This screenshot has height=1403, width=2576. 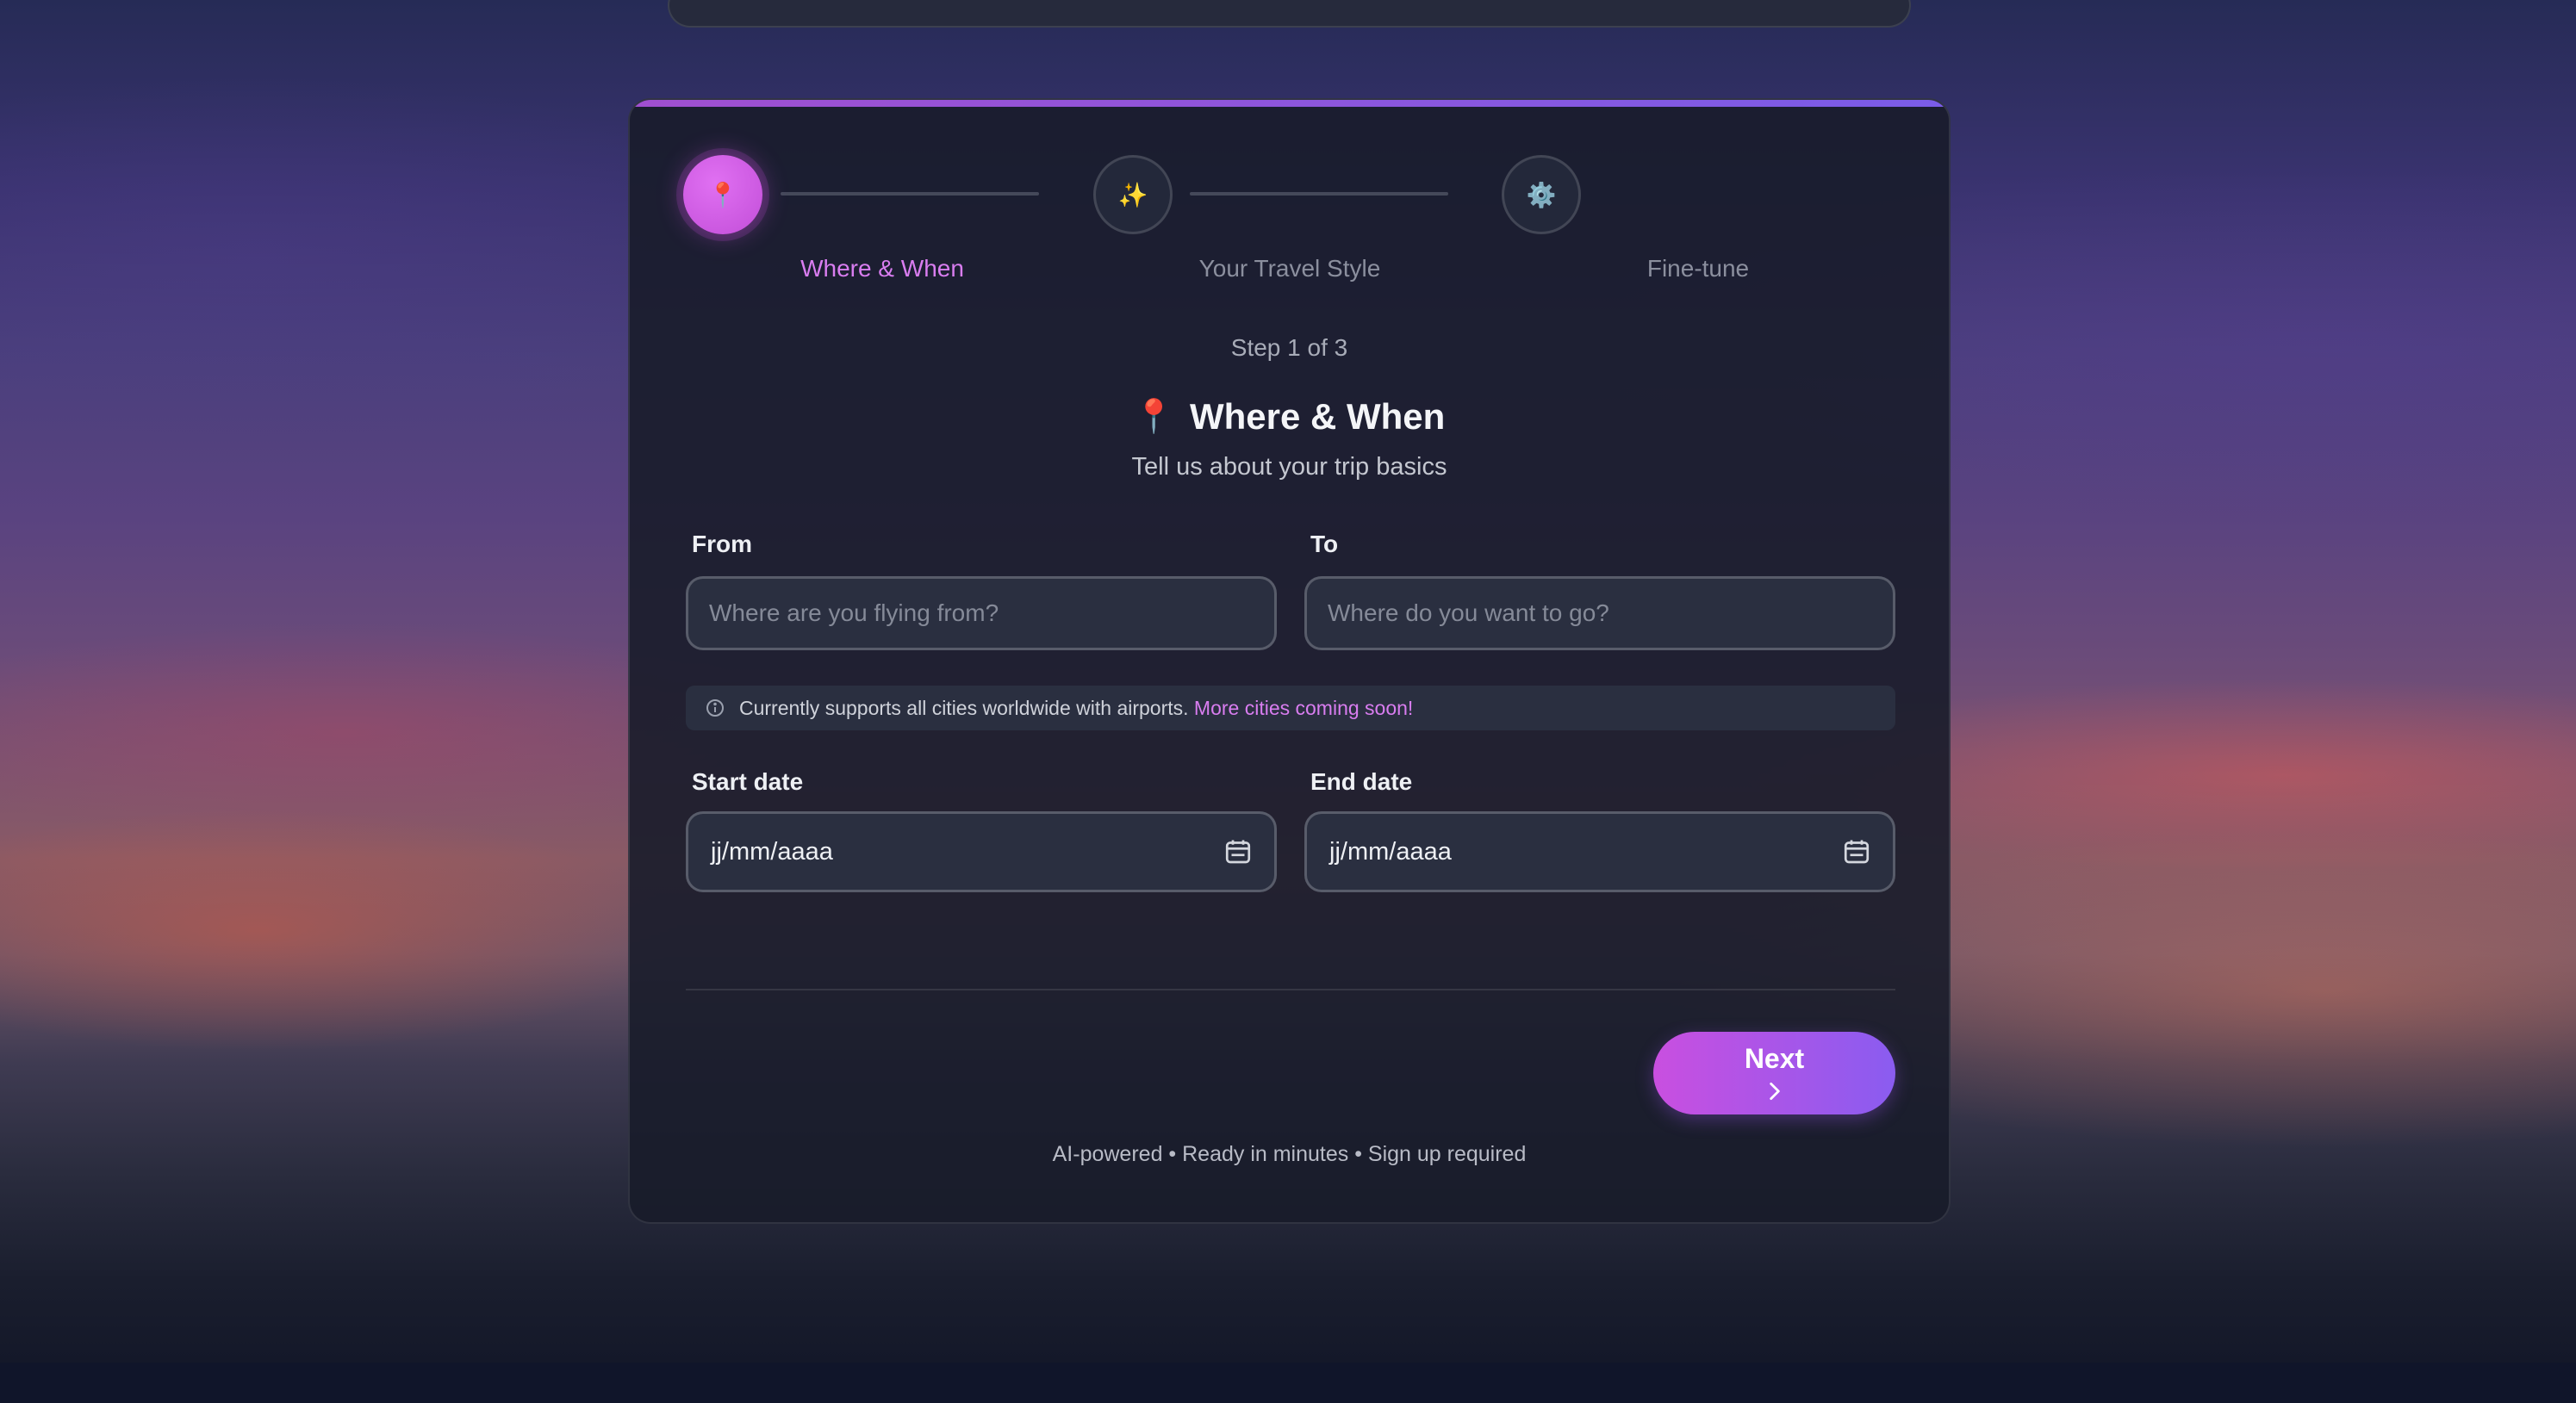 What do you see at coordinates (1289, 467) in the screenshot?
I see `section-subtitle: Tell us about your trip basics` at bounding box center [1289, 467].